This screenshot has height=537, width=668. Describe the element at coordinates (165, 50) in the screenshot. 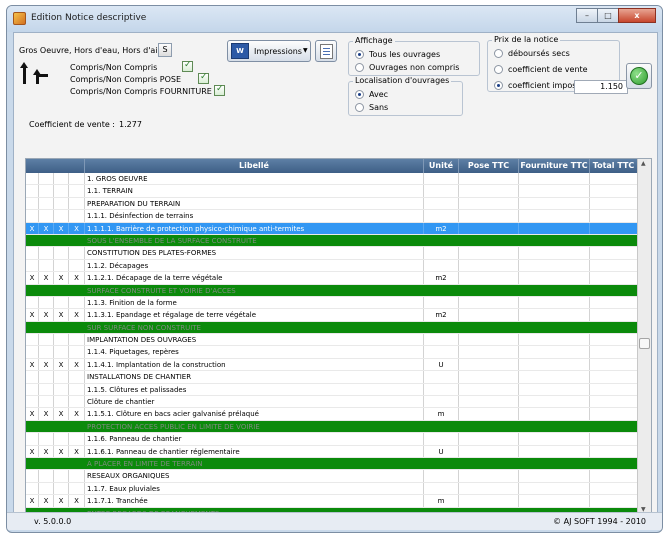

I see `s-button: S` at that location.